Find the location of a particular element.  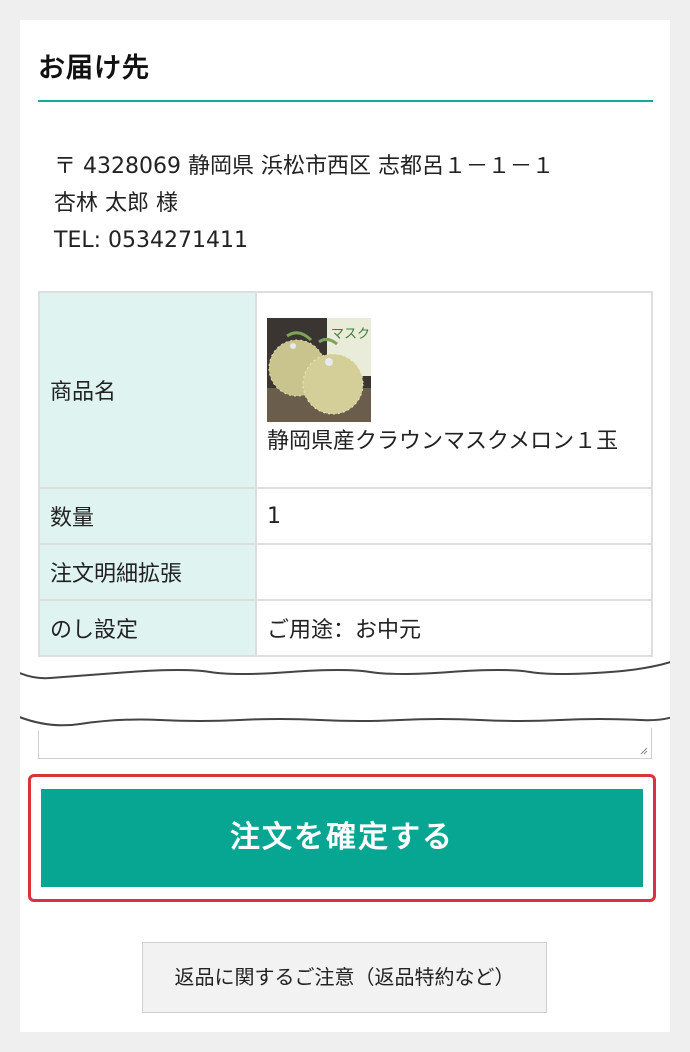

confirm-order-button: 注文を確定する is located at coordinates (342, 838).